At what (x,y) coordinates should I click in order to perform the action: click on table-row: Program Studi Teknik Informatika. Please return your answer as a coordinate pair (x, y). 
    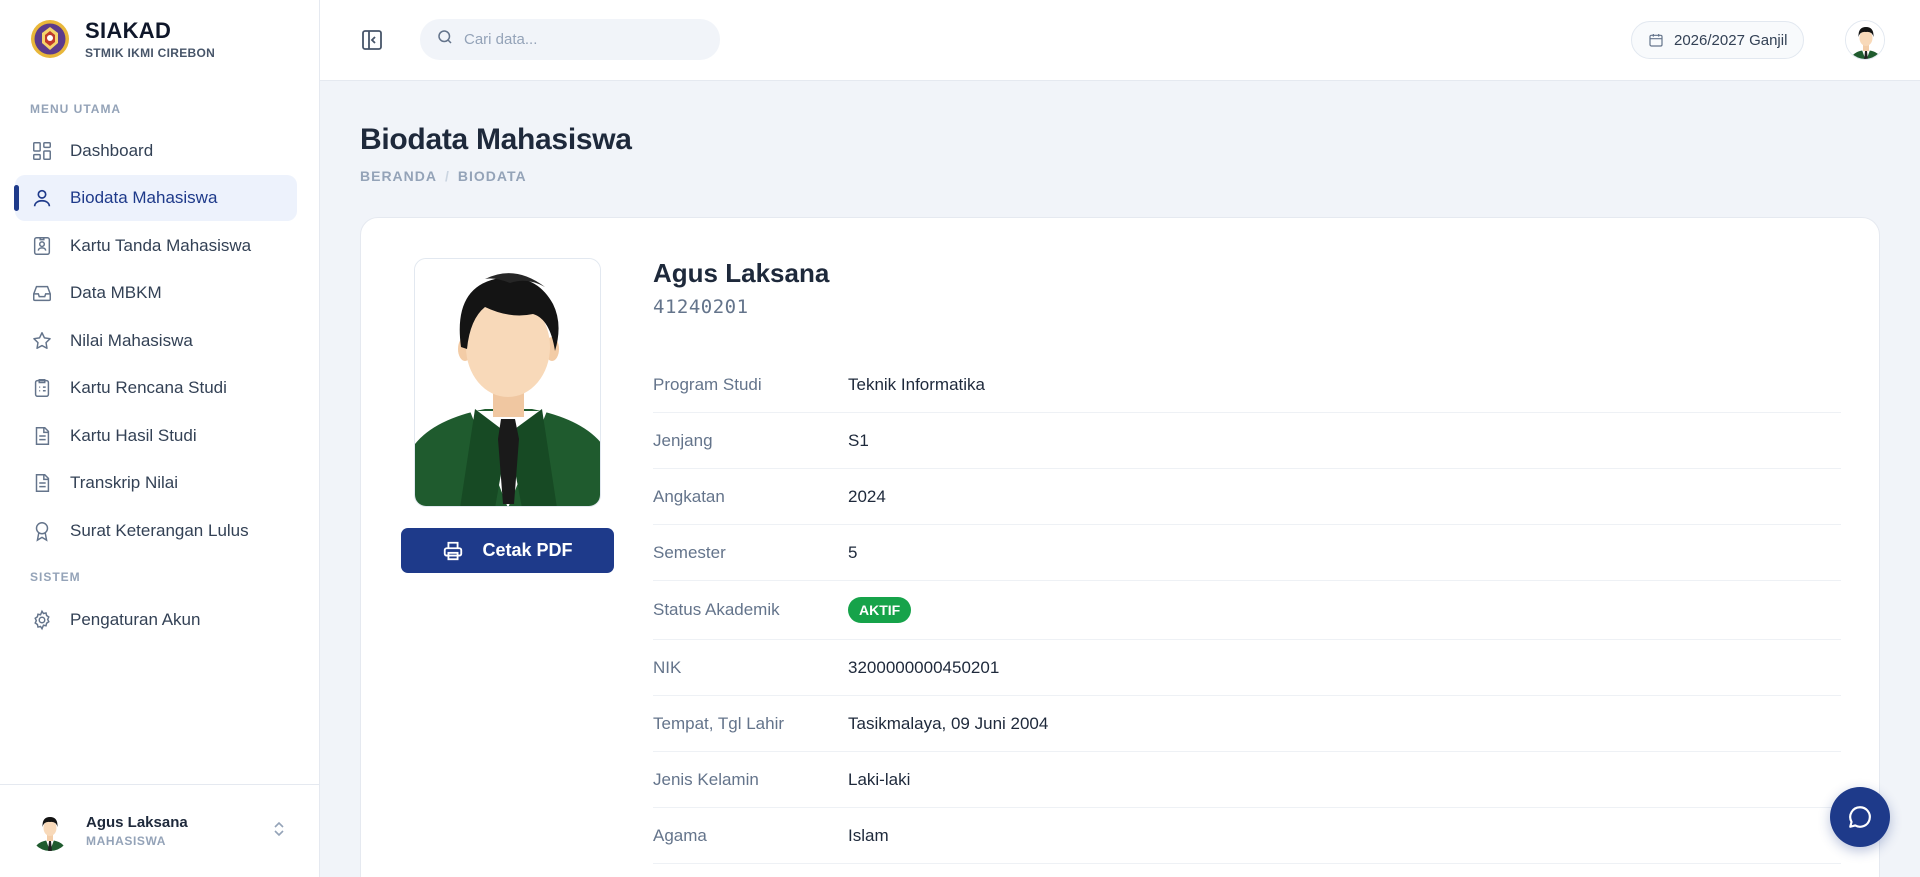
    Looking at the image, I should click on (1247, 385).